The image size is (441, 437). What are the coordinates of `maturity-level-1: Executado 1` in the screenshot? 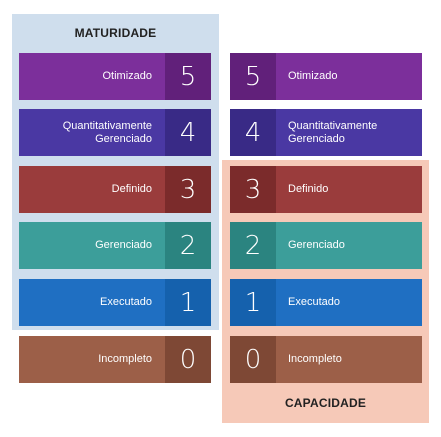 It's located at (115, 302).